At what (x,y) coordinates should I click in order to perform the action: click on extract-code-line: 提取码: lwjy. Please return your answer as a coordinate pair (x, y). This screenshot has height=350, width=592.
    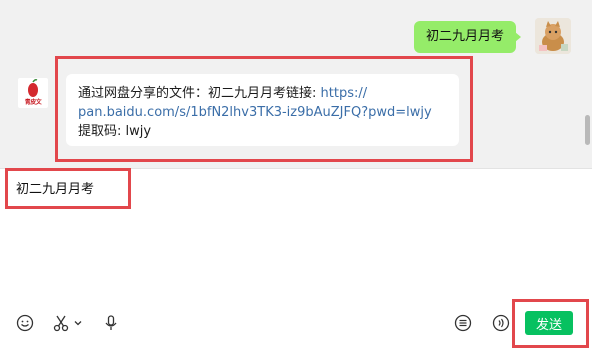
    Looking at the image, I should click on (115, 131).